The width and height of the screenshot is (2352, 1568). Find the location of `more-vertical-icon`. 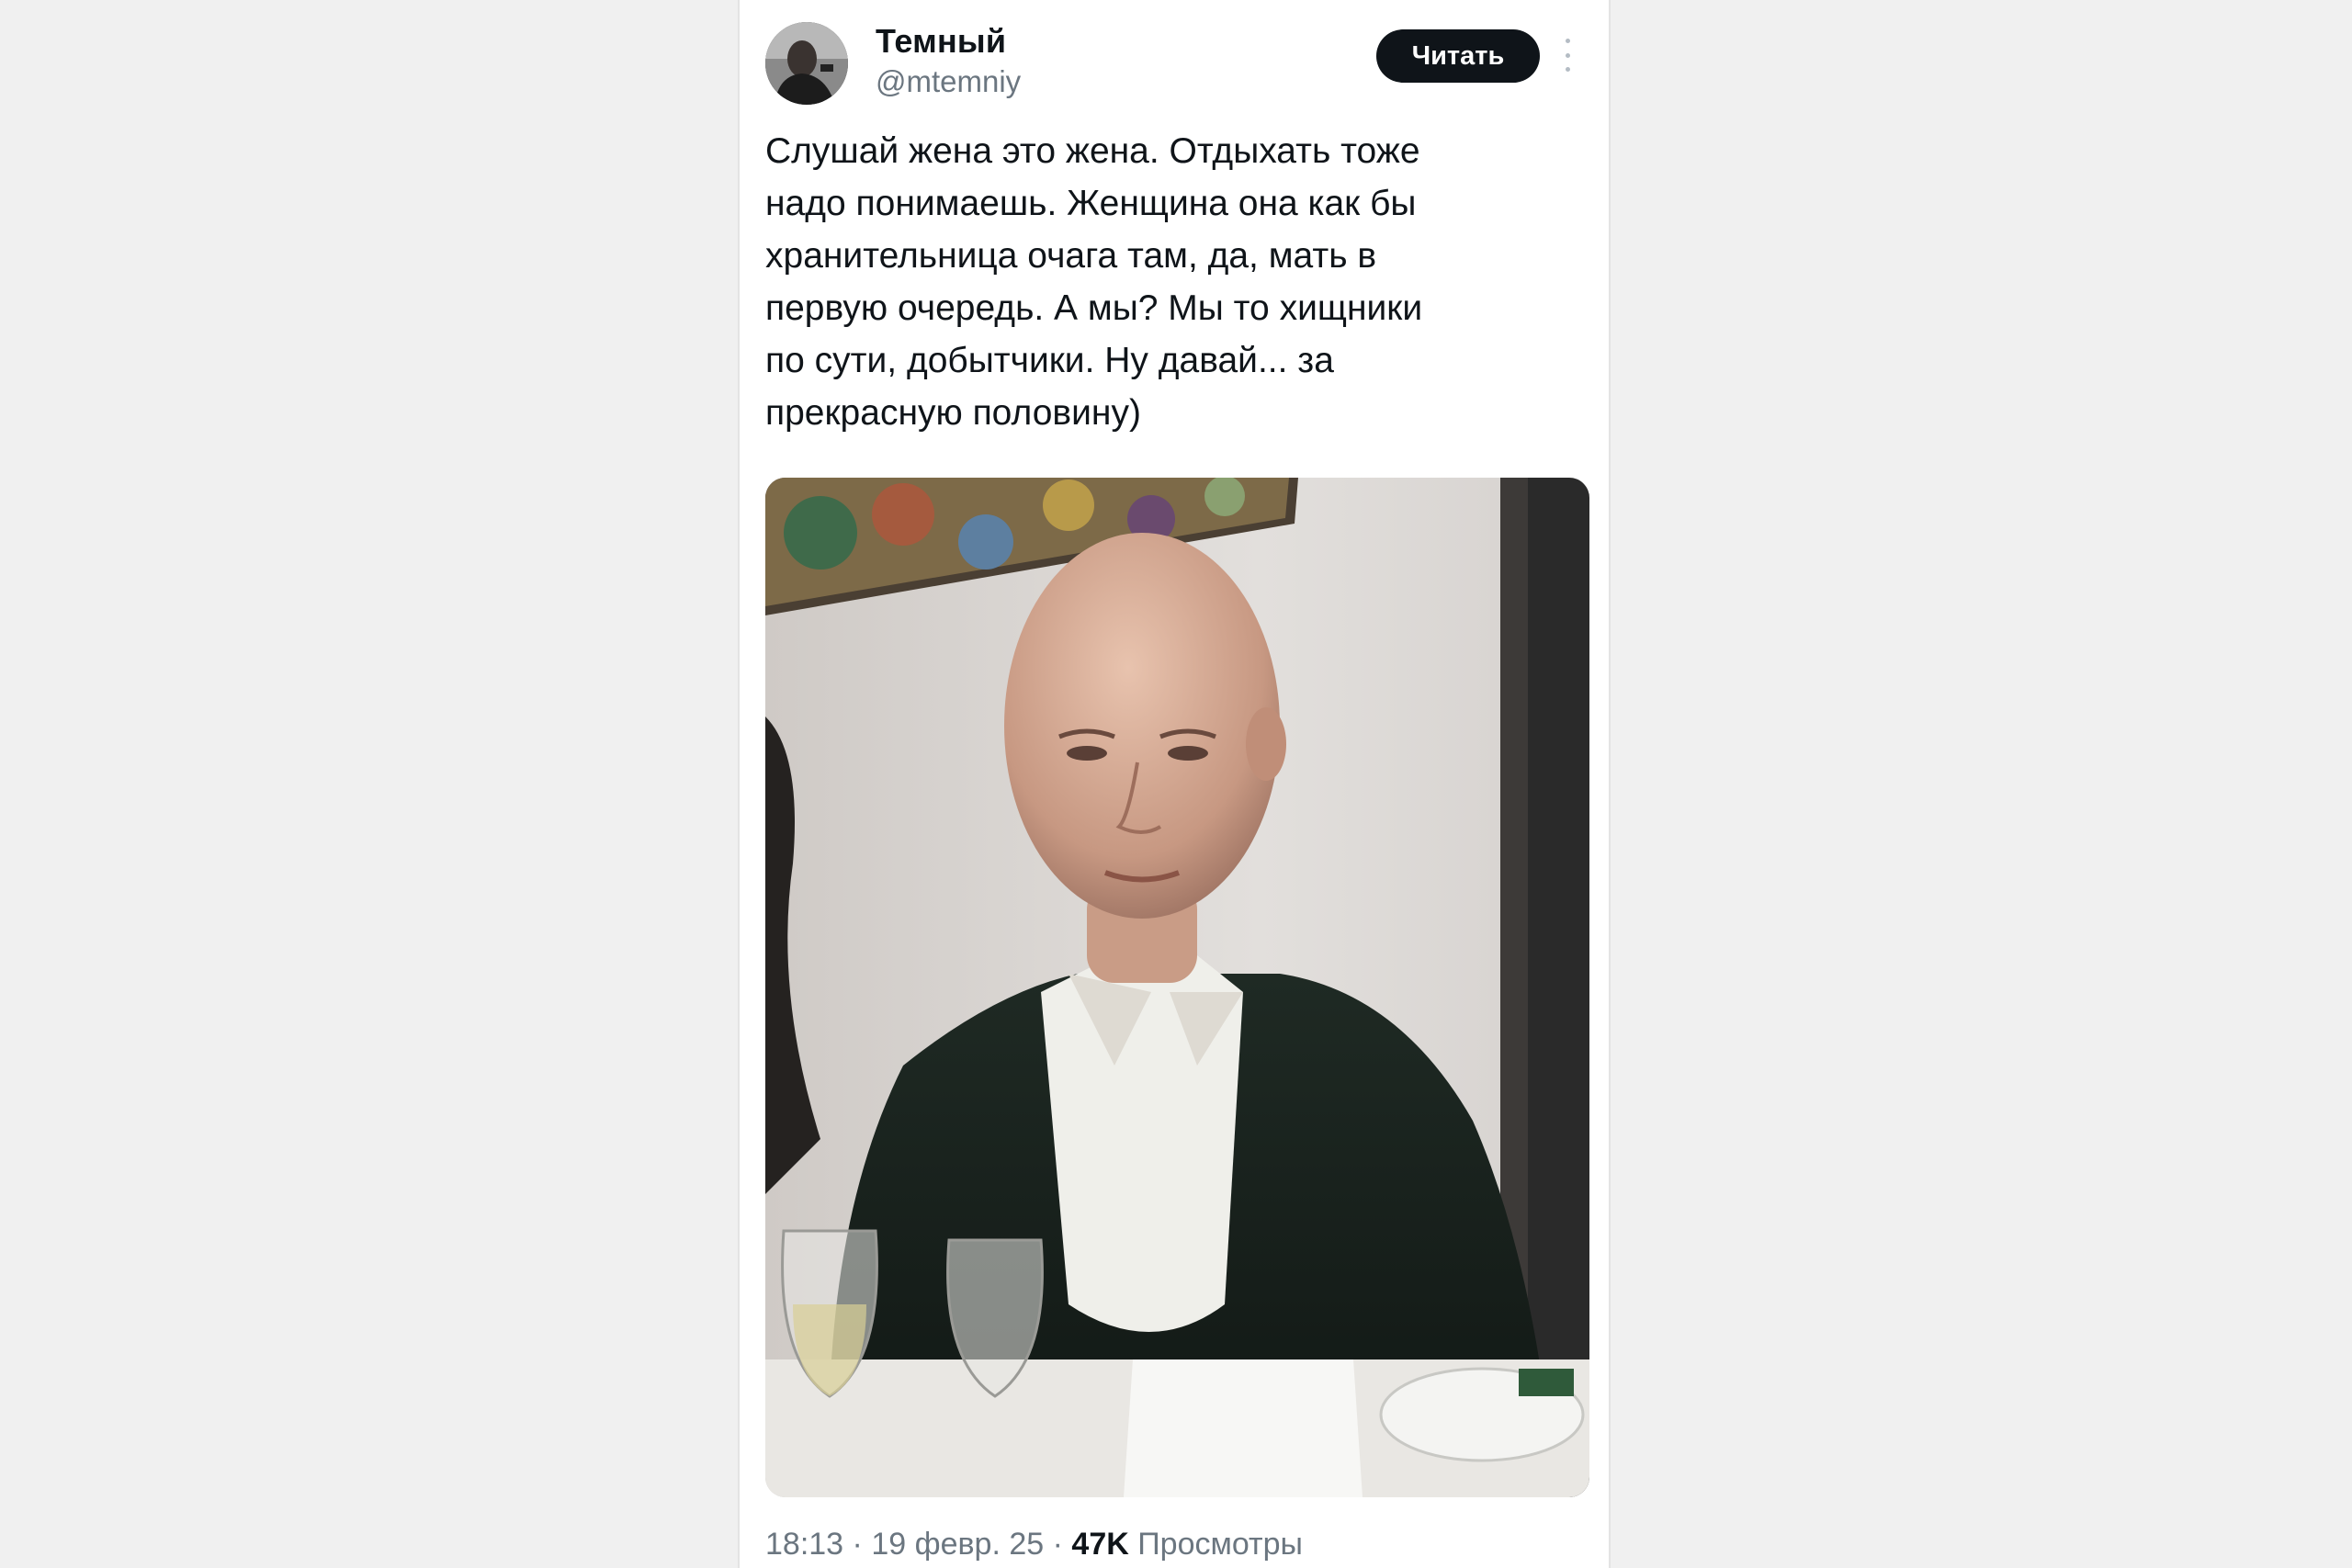

more-vertical-icon is located at coordinates (1567, 55).